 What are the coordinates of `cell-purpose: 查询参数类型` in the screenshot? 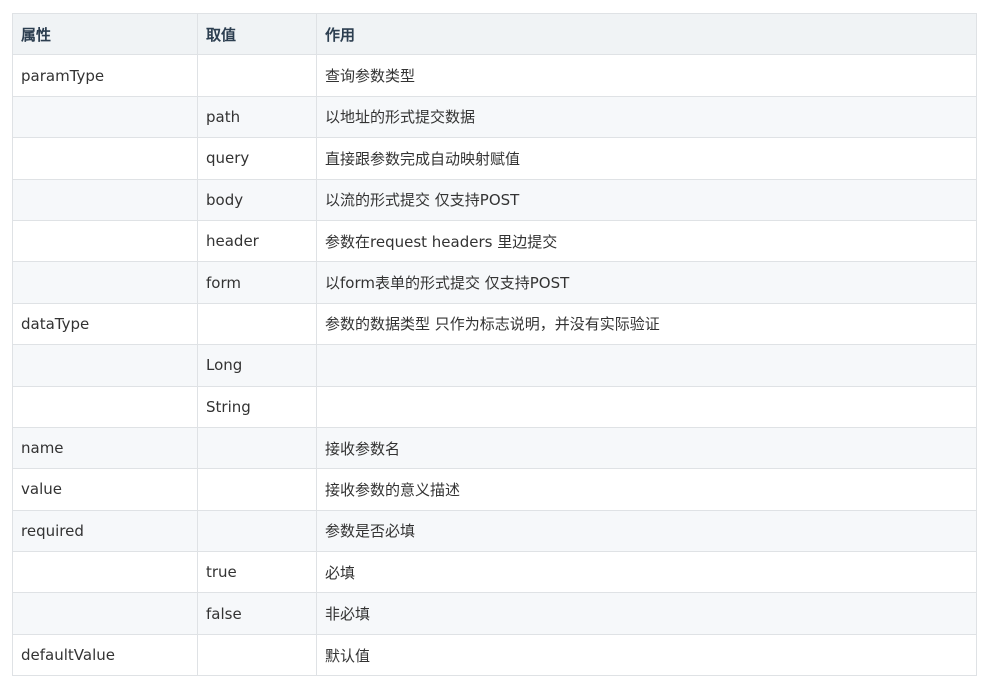 It's located at (646, 75).